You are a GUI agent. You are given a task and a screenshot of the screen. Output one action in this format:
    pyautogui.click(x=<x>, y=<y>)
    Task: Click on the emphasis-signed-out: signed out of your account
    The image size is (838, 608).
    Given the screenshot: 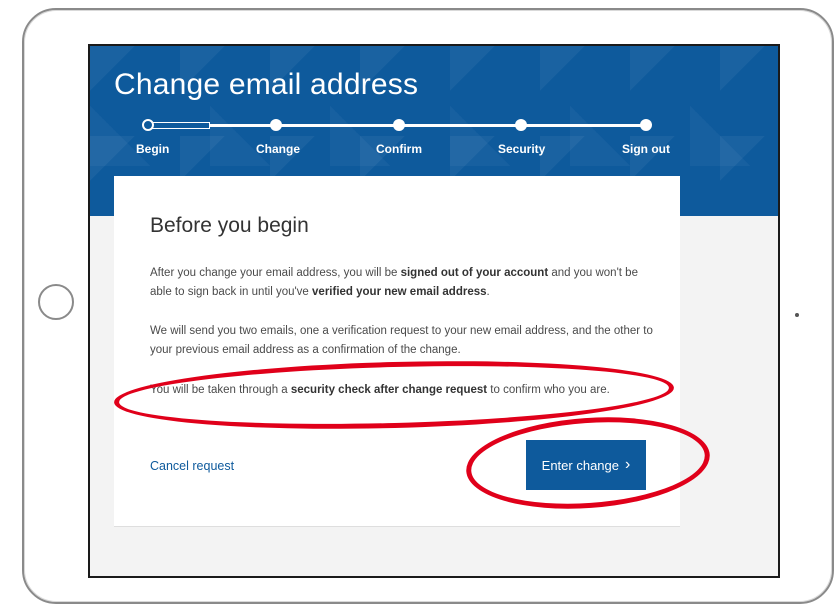 What is the action you would take?
    pyautogui.click(x=474, y=273)
    